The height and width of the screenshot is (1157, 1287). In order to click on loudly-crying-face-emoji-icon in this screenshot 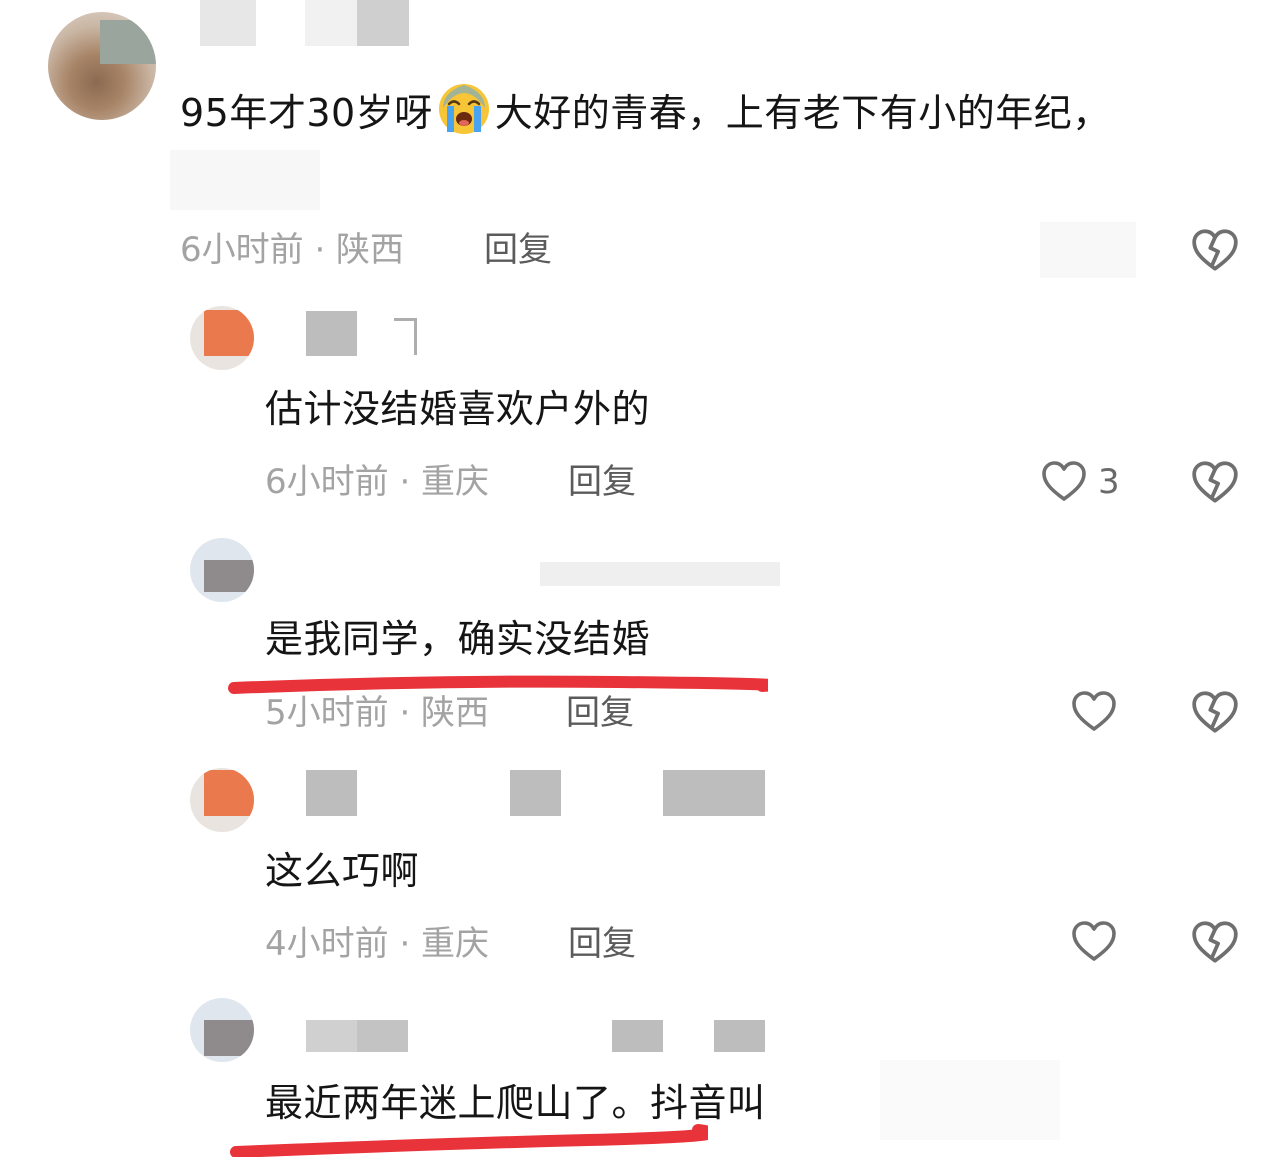, I will do `click(463, 109)`.